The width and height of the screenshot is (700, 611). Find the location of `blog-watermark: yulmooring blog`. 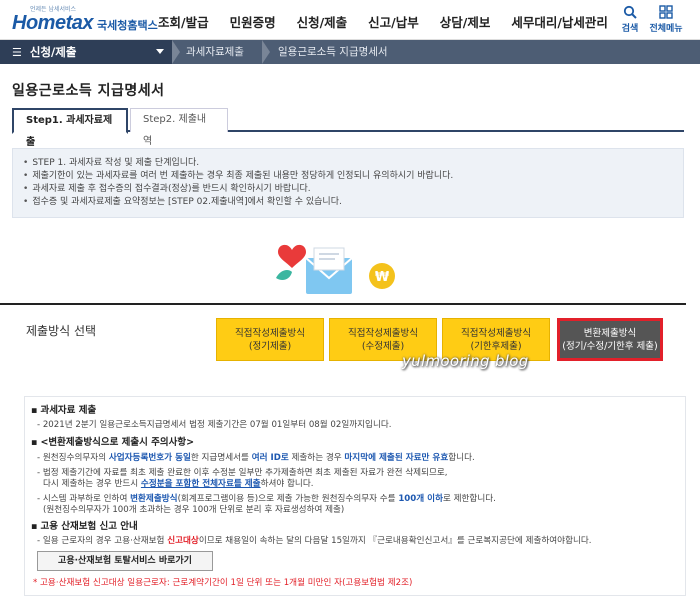

blog-watermark: yulmooring blog is located at coordinates (465, 361).